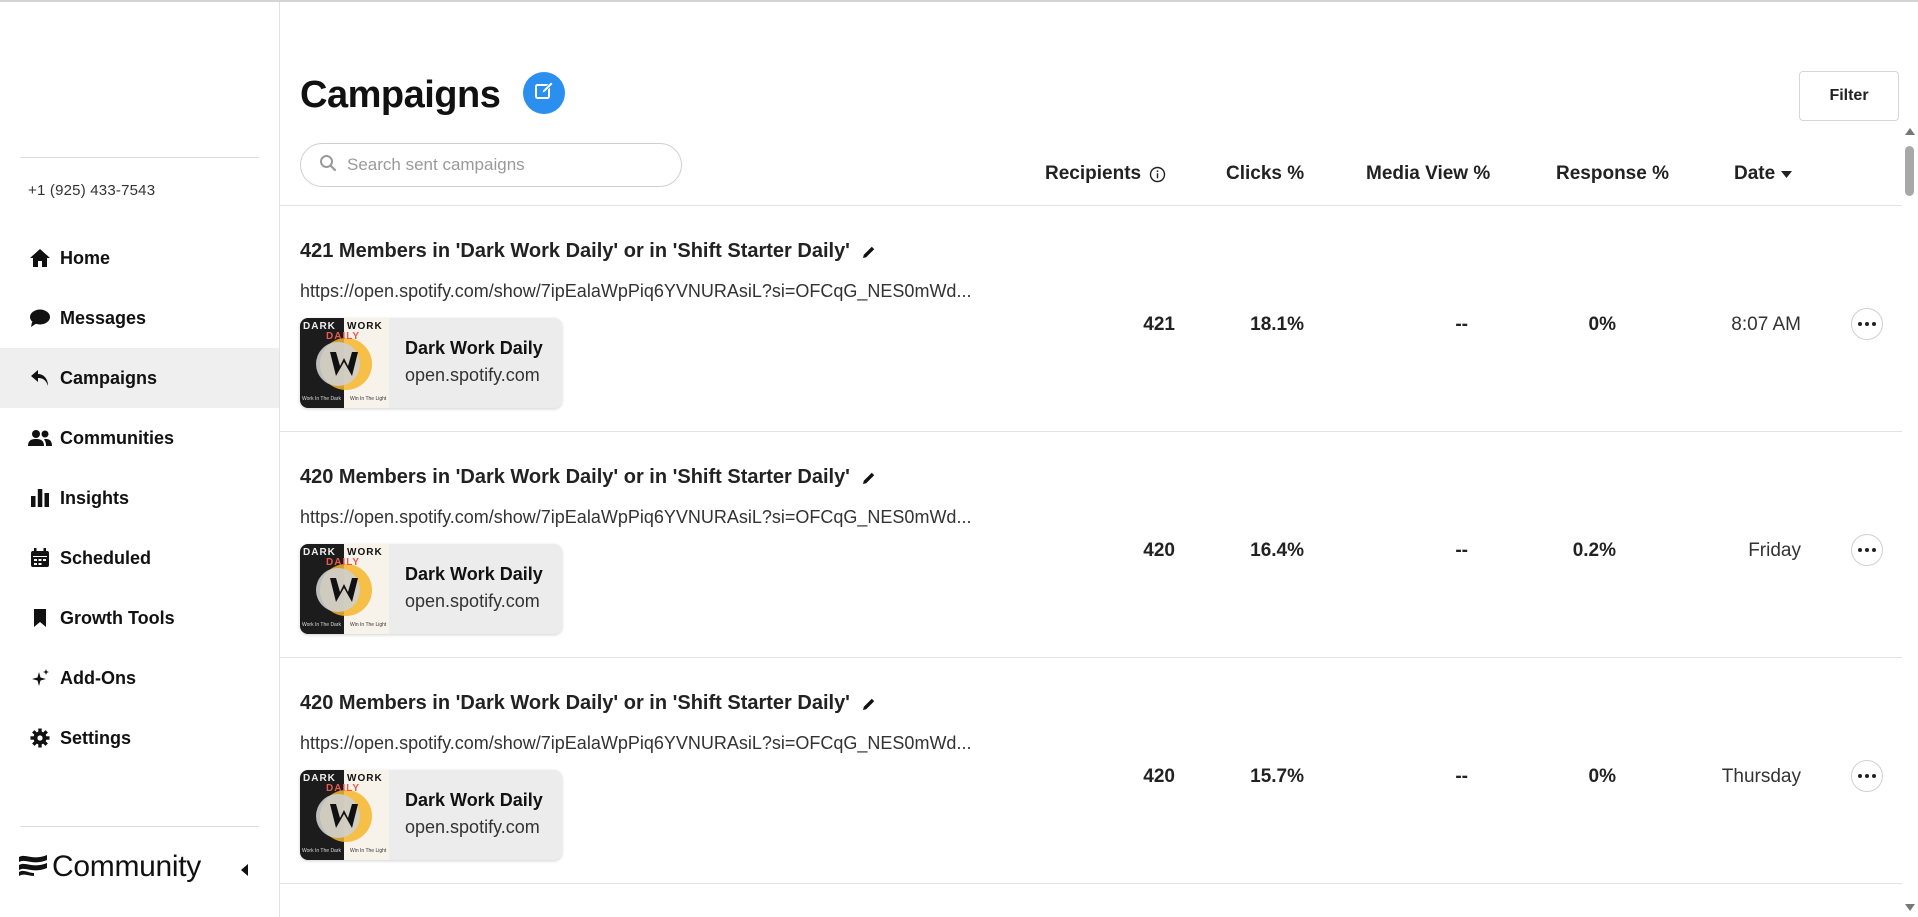 The width and height of the screenshot is (1918, 917). I want to click on bookmark-icon, so click(40, 618).